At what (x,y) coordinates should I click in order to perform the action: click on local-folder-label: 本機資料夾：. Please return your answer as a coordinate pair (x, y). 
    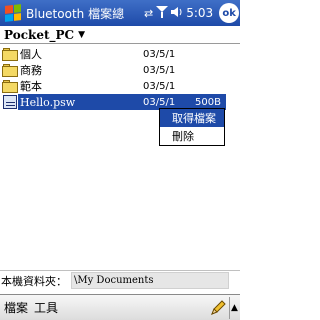
    Looking at the image, I should click on (34, 281).